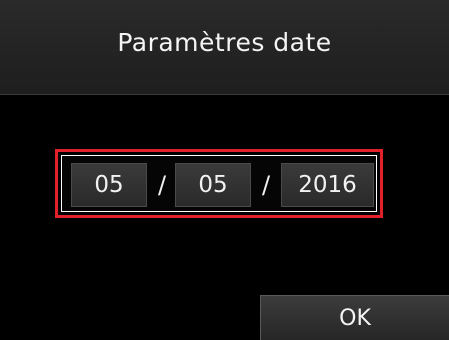 The width and height of the screenshot is (449, 340). What do you see at coordinates (354, 317) in the screenshot?
I see `ok-button: OK` at bounding box center [354, 317].